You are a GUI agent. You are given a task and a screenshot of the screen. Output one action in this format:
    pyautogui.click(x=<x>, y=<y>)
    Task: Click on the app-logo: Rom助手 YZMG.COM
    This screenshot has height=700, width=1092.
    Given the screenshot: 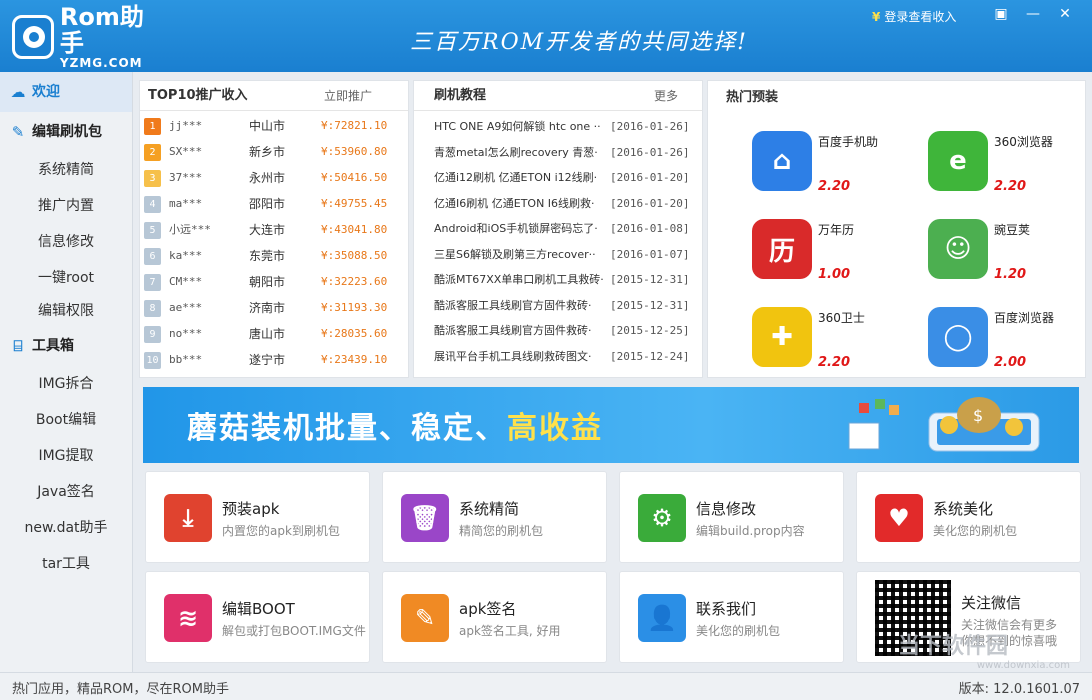 What is the action you would take?
    pyautogui.click(x=87, y=37)
    